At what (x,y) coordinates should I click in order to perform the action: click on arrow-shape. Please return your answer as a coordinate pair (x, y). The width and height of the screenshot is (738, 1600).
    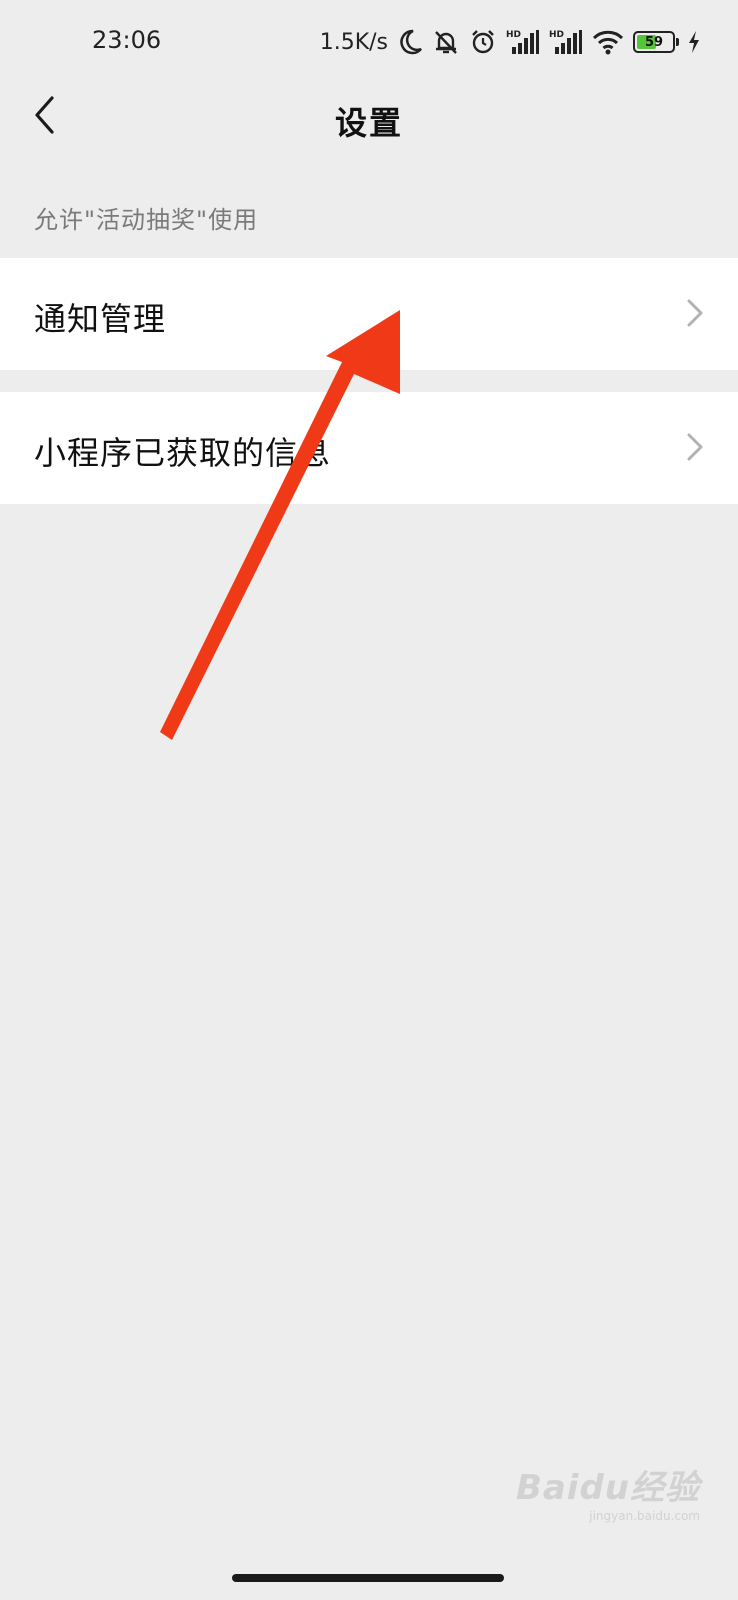
    Looking at the image, I should click on (280, 525).